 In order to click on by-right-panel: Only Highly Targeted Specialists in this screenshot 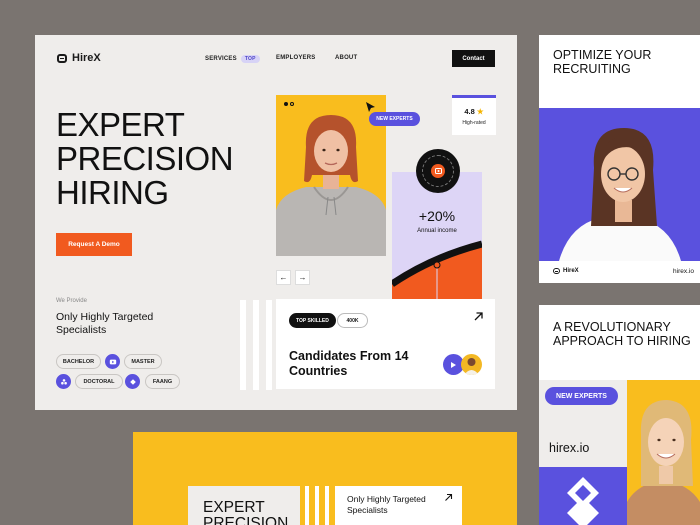, I will do `click(398, 505)`.